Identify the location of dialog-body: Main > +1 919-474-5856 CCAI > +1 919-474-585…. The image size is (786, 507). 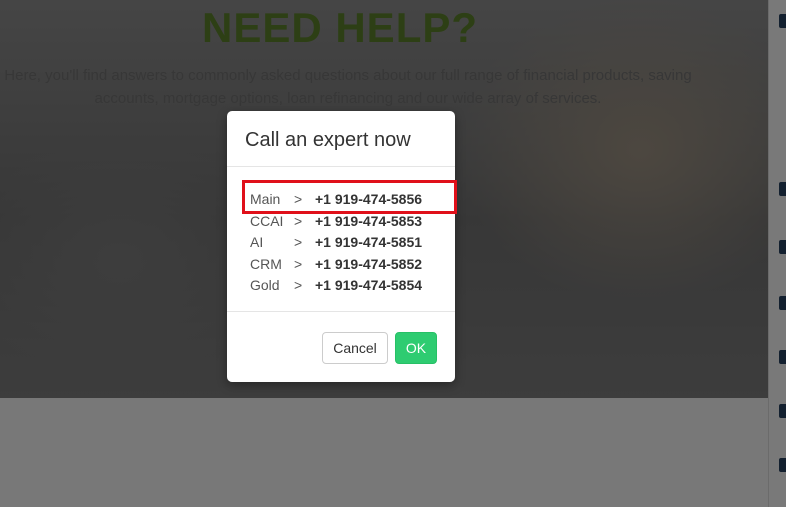
(341, 239).